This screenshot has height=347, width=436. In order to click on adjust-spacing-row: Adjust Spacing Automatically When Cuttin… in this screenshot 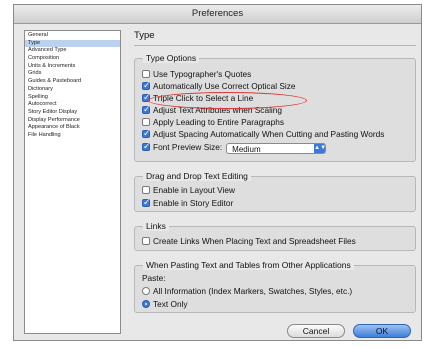, I will do `click(263, 133)`.